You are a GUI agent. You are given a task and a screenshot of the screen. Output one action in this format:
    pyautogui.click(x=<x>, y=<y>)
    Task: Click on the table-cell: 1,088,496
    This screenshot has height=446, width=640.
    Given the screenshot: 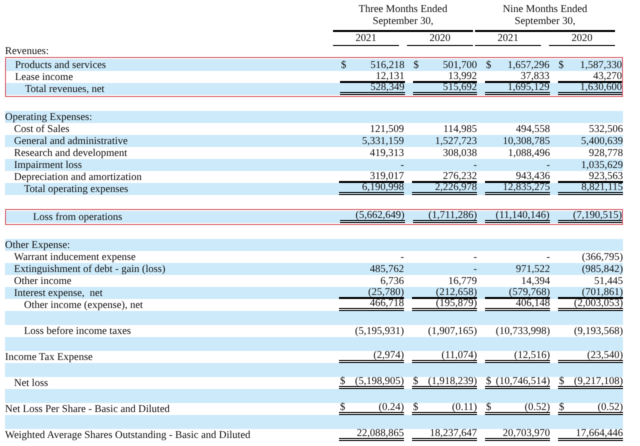 What is the action you would take?
    pyautogui.click(x=529, y=153)
    